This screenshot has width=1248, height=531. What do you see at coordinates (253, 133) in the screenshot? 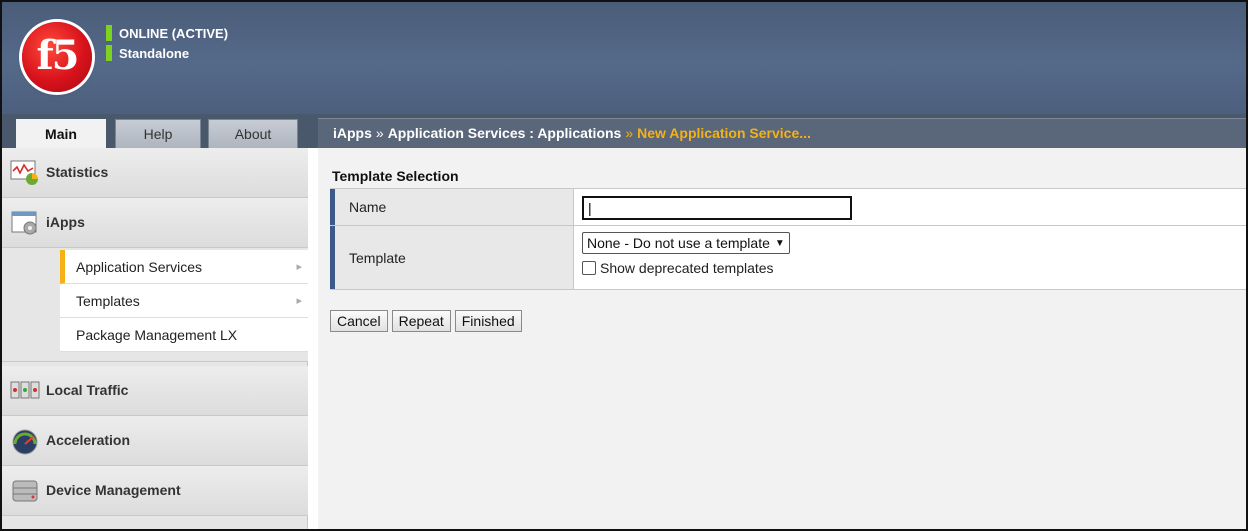
I see `tab-about: About` at bounding box center [253, 133].